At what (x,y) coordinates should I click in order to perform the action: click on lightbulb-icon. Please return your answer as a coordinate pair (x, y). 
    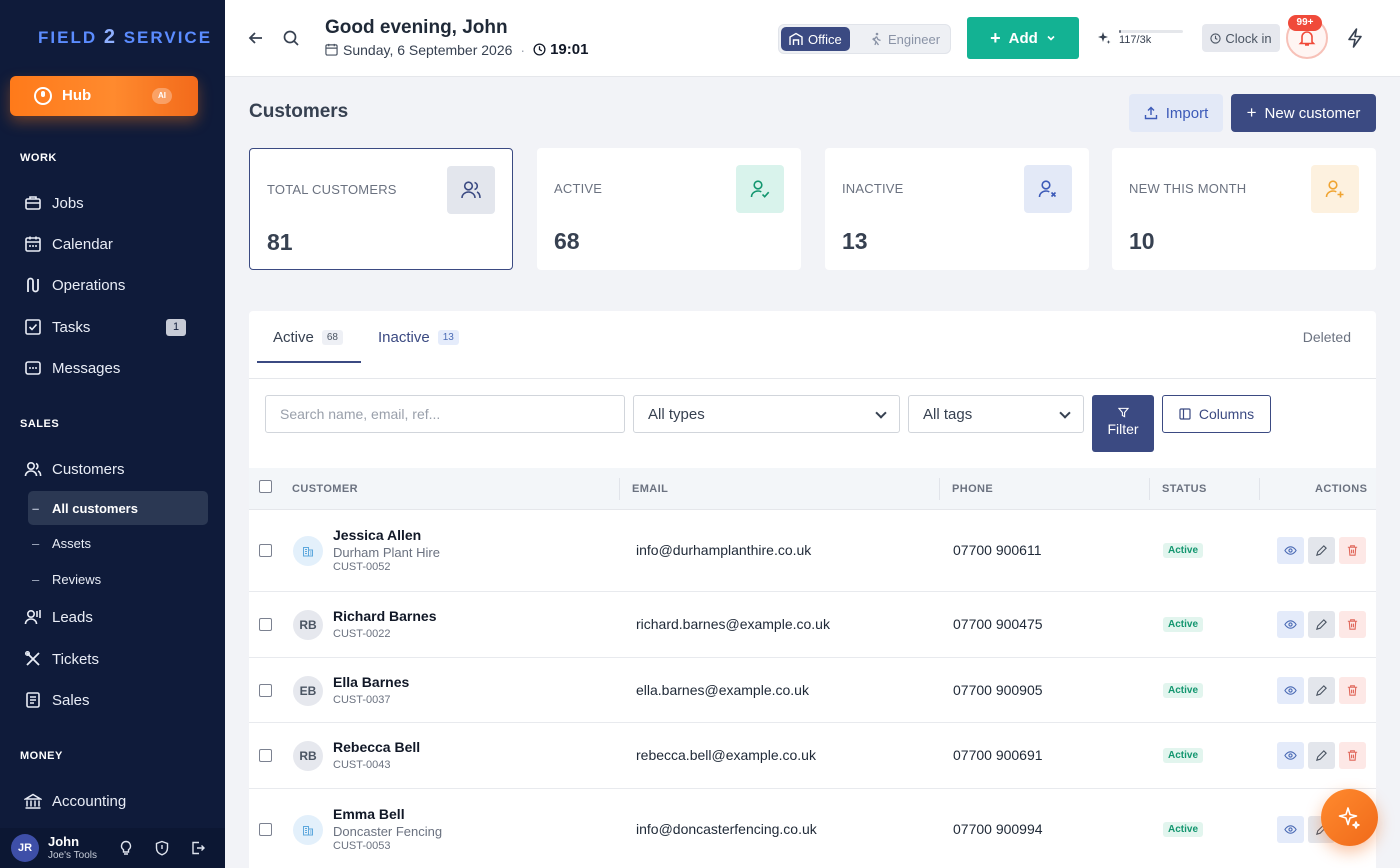
    Looking at the image, I should click on (126, 848).